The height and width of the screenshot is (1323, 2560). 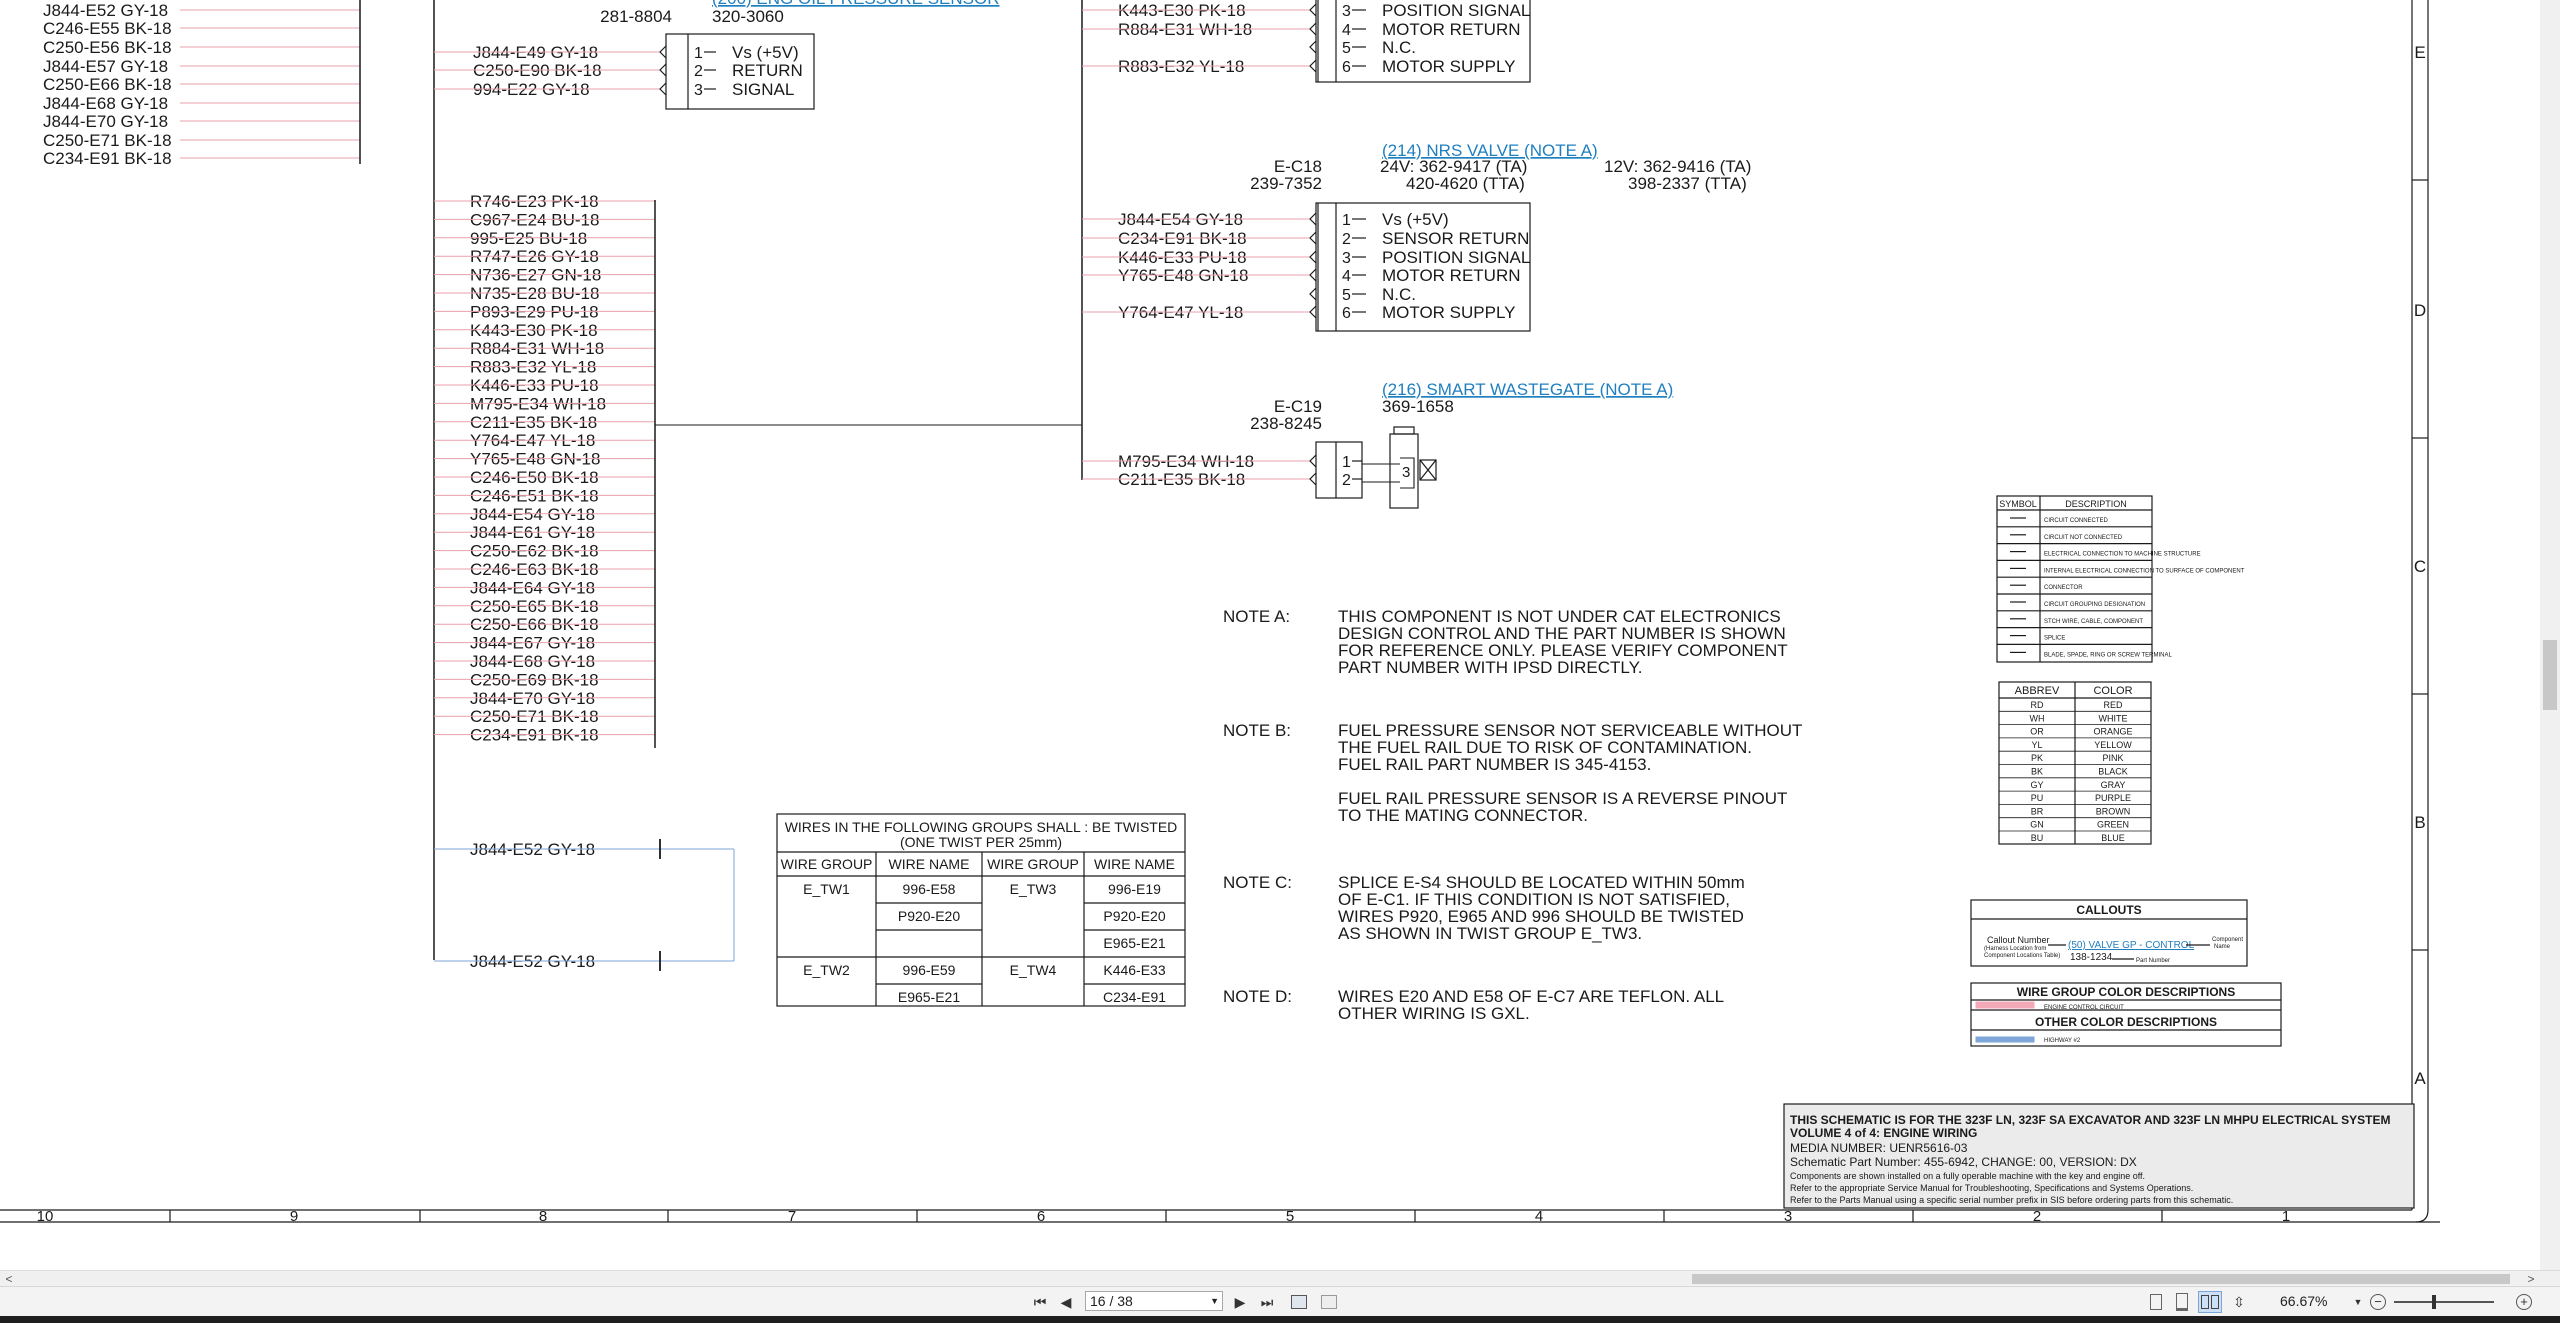 What do you see at coordinates (2321, 1301) in the screenshot?
I see `zoom-level: 66.67%` at bounding box center [2321, 1301].